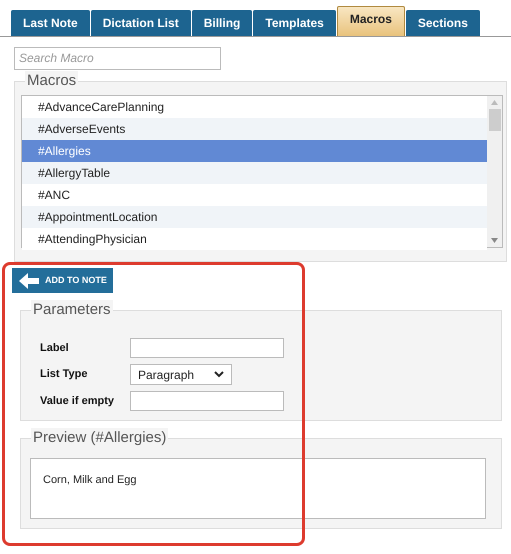 Image resolution: width=511 pixels, height=554 pixels. What do you see at coordinates (494, 171) in the screenshot?
I see `scrollbar` at bounding box center [494, 171].